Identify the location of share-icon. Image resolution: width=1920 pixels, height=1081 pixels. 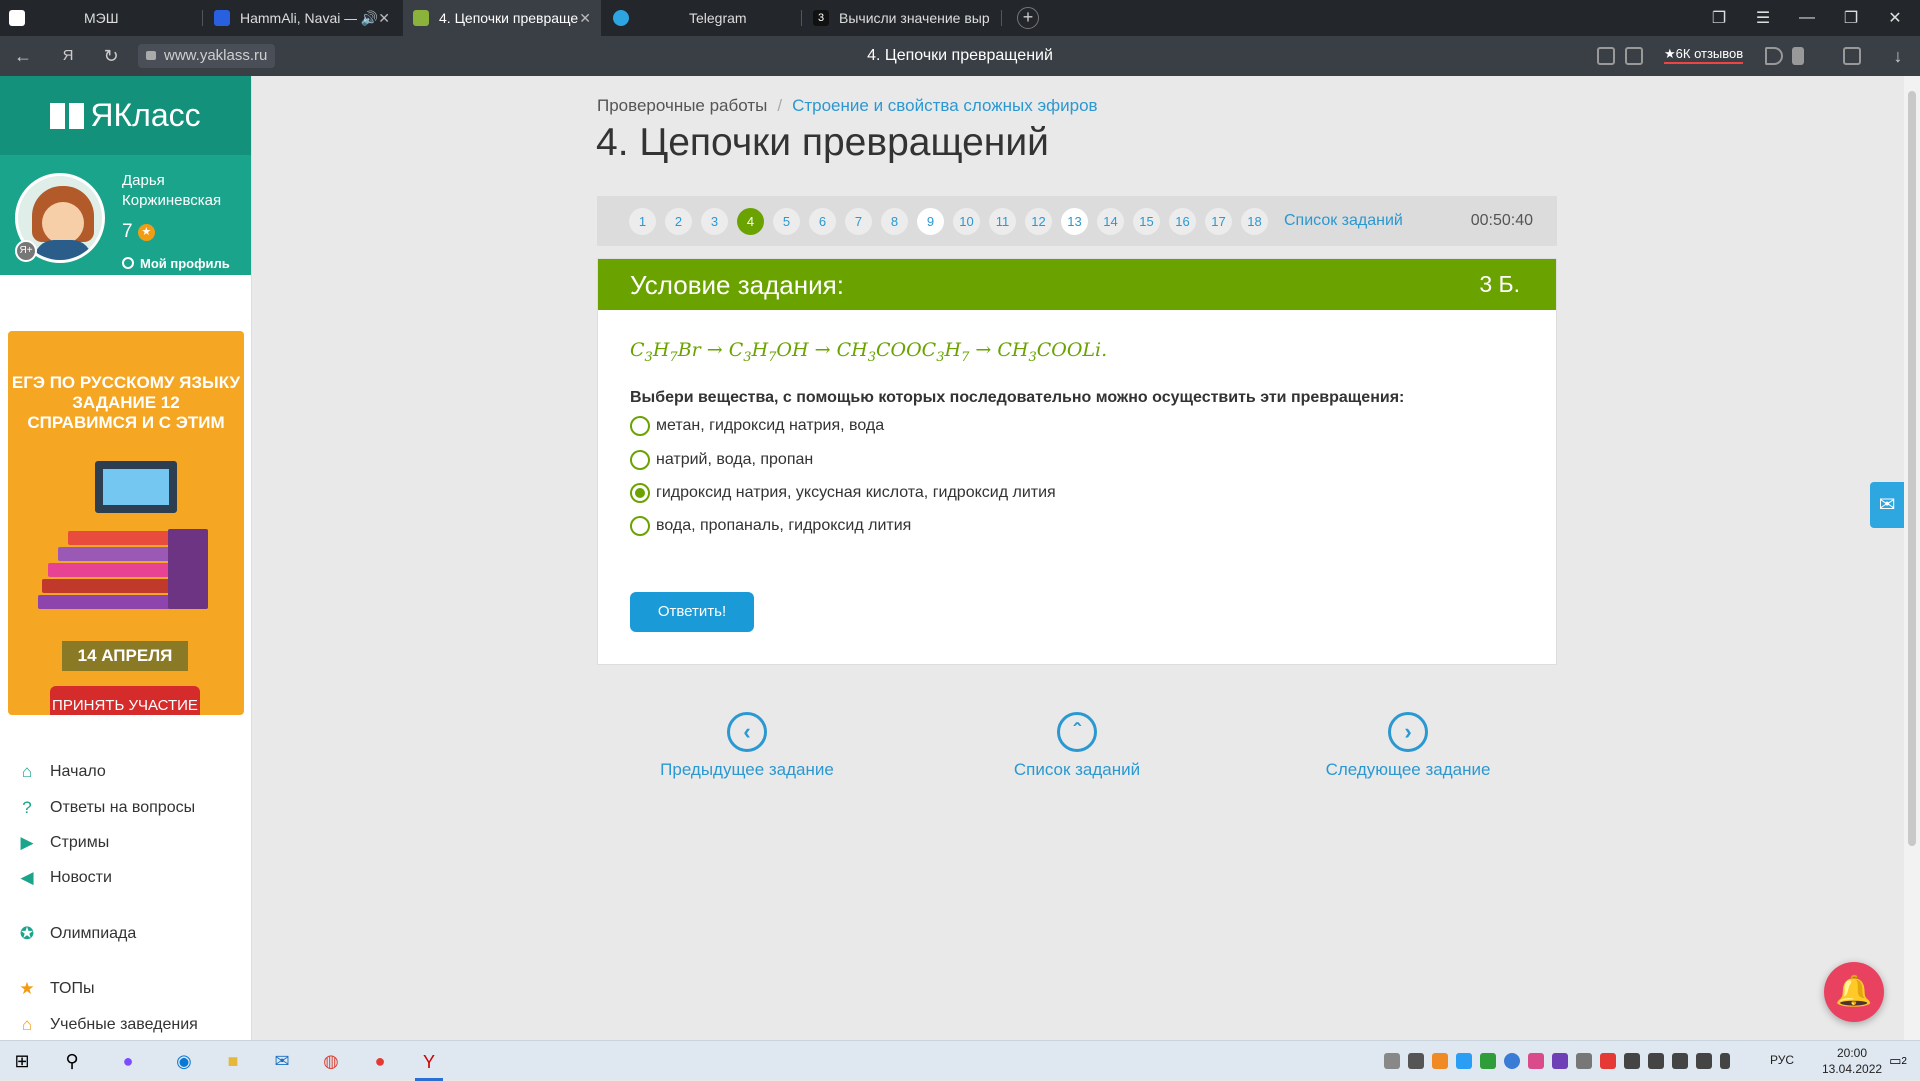
(1774, 56).